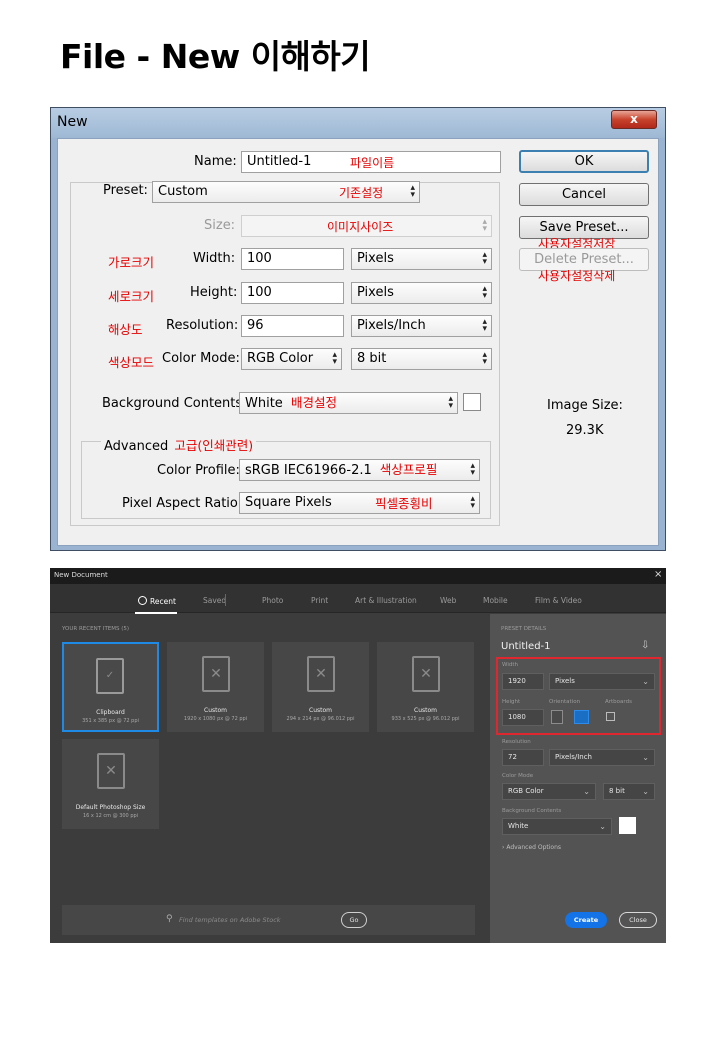 This screenshot has width=720, height=1040. I want to click on recent-item-size: 351 x 385 px @ 72 ppi, so click(110, 721).